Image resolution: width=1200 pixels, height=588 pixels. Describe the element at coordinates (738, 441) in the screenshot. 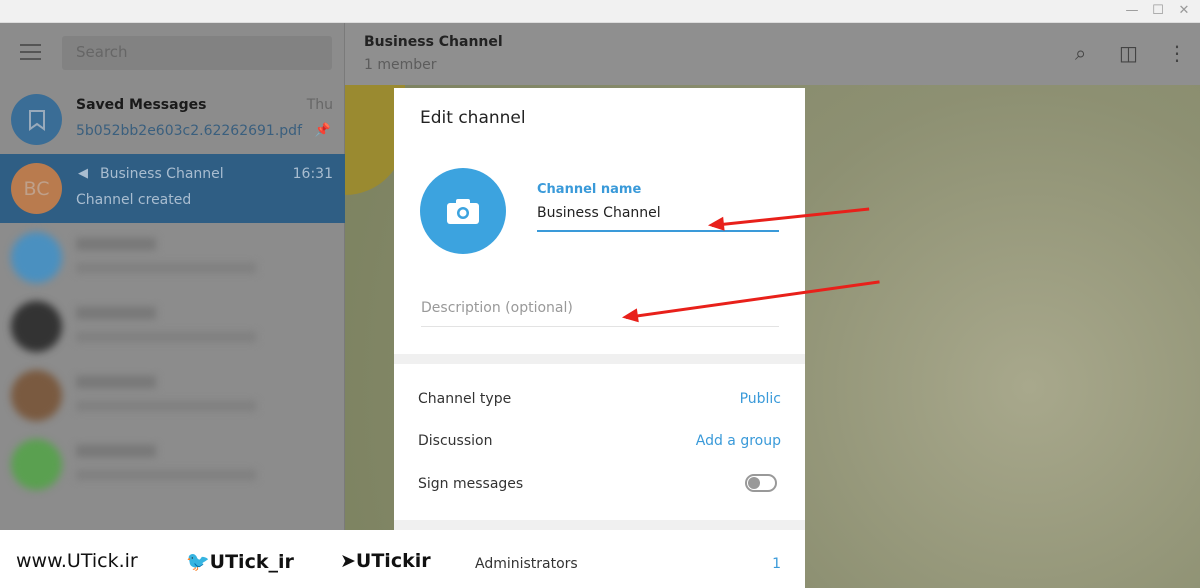

I see `add-group-link: Add a group` at that location.